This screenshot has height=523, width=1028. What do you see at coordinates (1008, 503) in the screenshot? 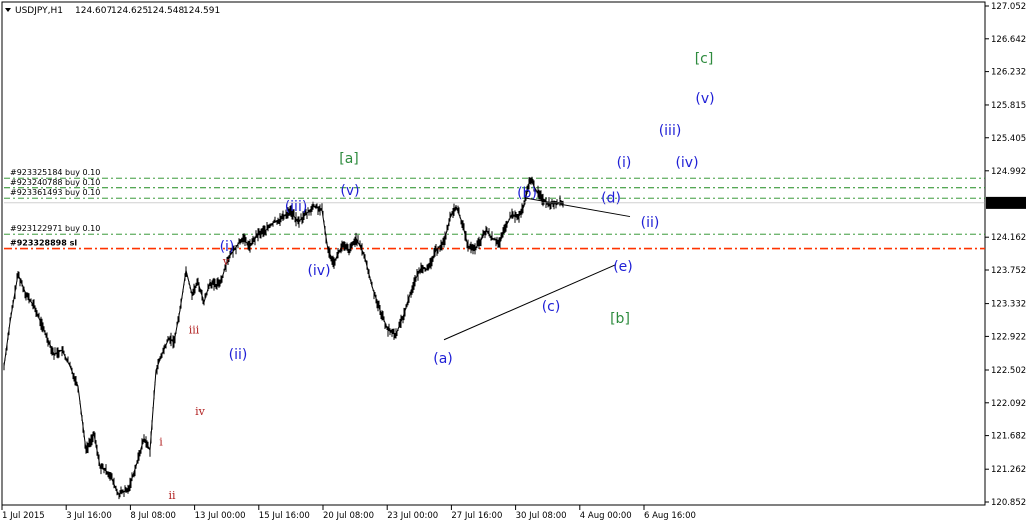
I see `y-tick-label: 120.852` at bounding box center [1008, 503].